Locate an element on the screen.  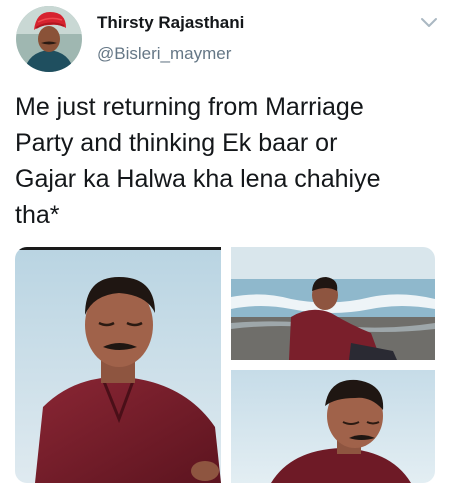
avatar is located at coordinates (49, 39).